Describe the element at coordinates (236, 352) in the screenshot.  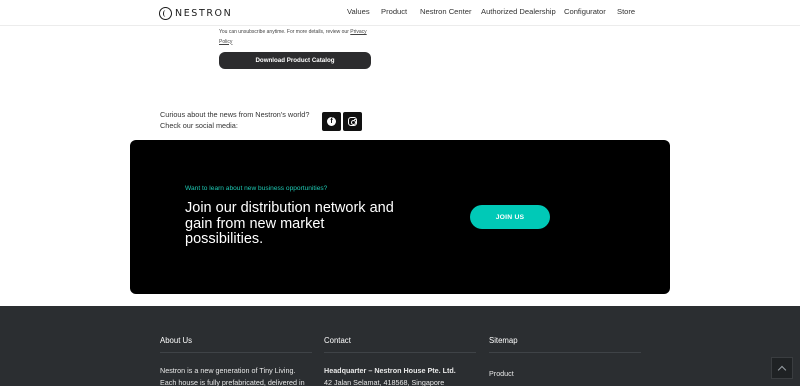
I see `footer-about-divider` at that location.